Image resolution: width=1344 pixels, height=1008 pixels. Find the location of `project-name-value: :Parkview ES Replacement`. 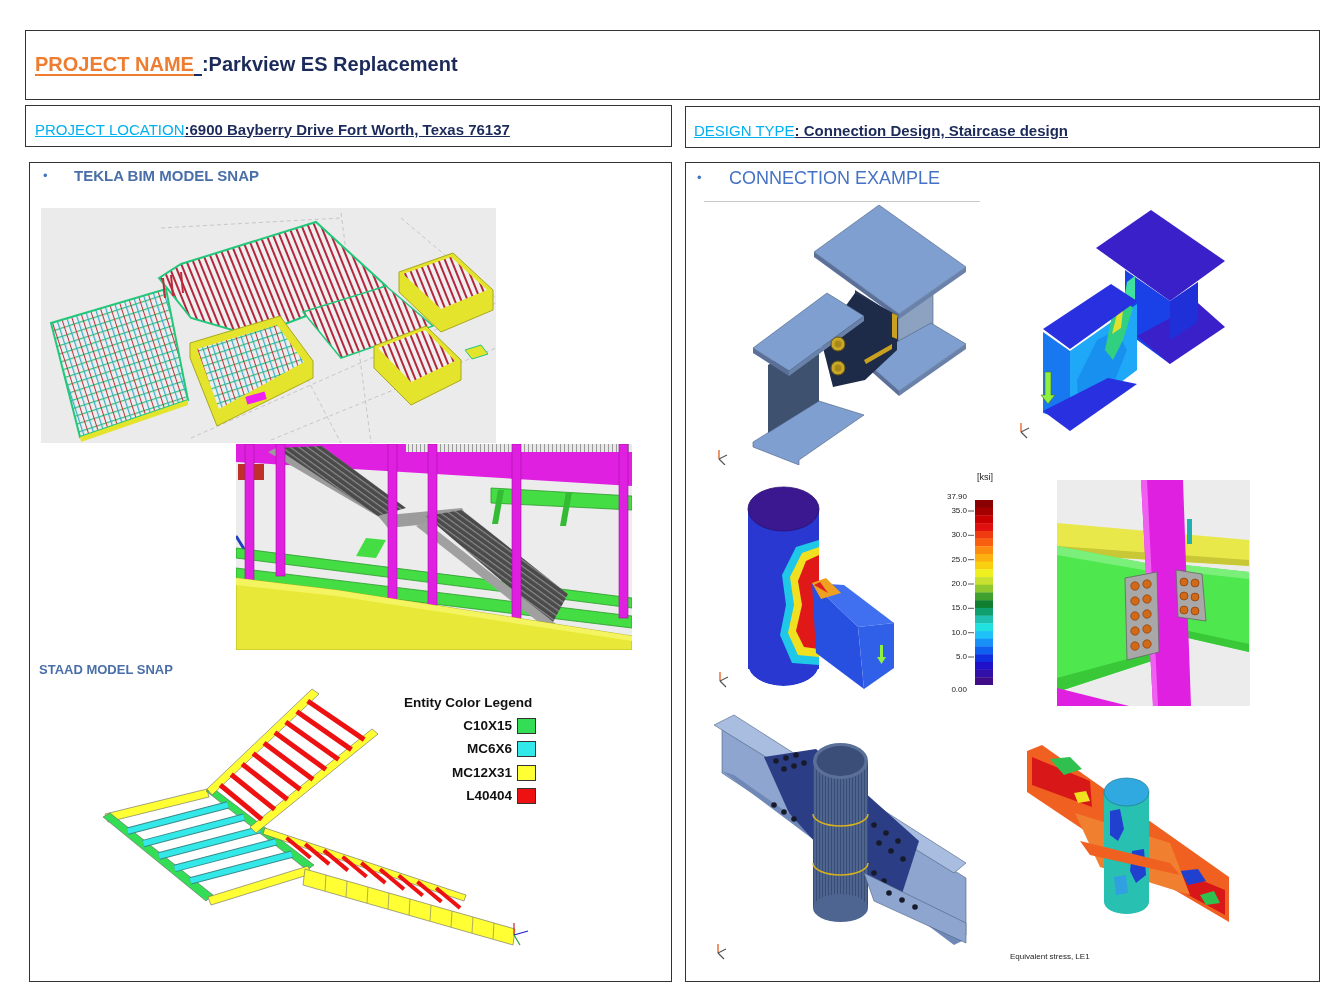

project-name-value: :Parkview ES Replacement is located at coordinates (329, 64).